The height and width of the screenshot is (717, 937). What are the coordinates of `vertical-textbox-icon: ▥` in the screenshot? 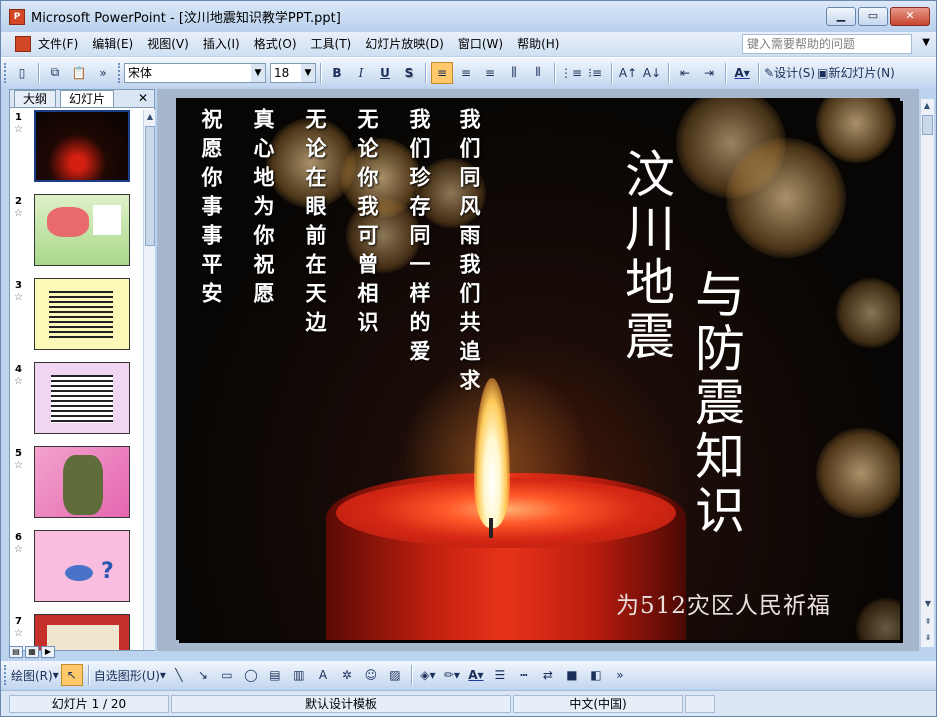 It's located at (299, 675).